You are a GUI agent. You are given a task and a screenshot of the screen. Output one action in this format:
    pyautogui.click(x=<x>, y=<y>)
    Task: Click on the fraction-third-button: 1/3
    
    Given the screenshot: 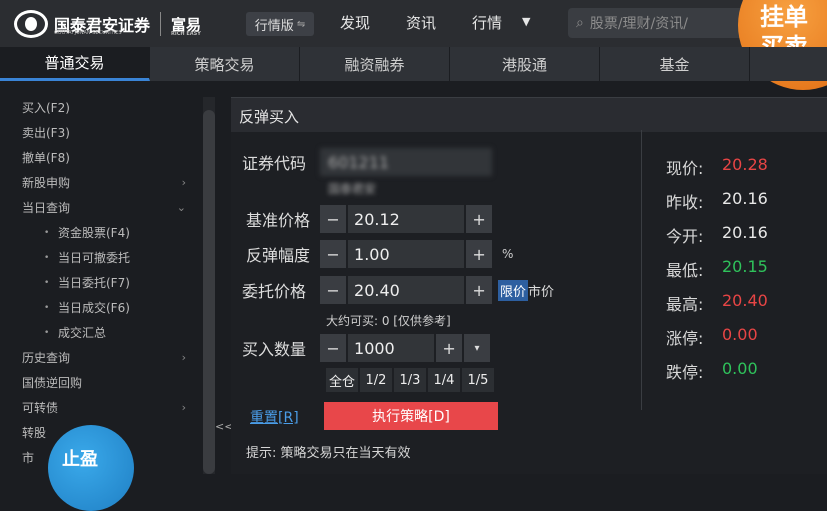 What is the action you would take?
    pyautogui.click(x=410, y=380)
    